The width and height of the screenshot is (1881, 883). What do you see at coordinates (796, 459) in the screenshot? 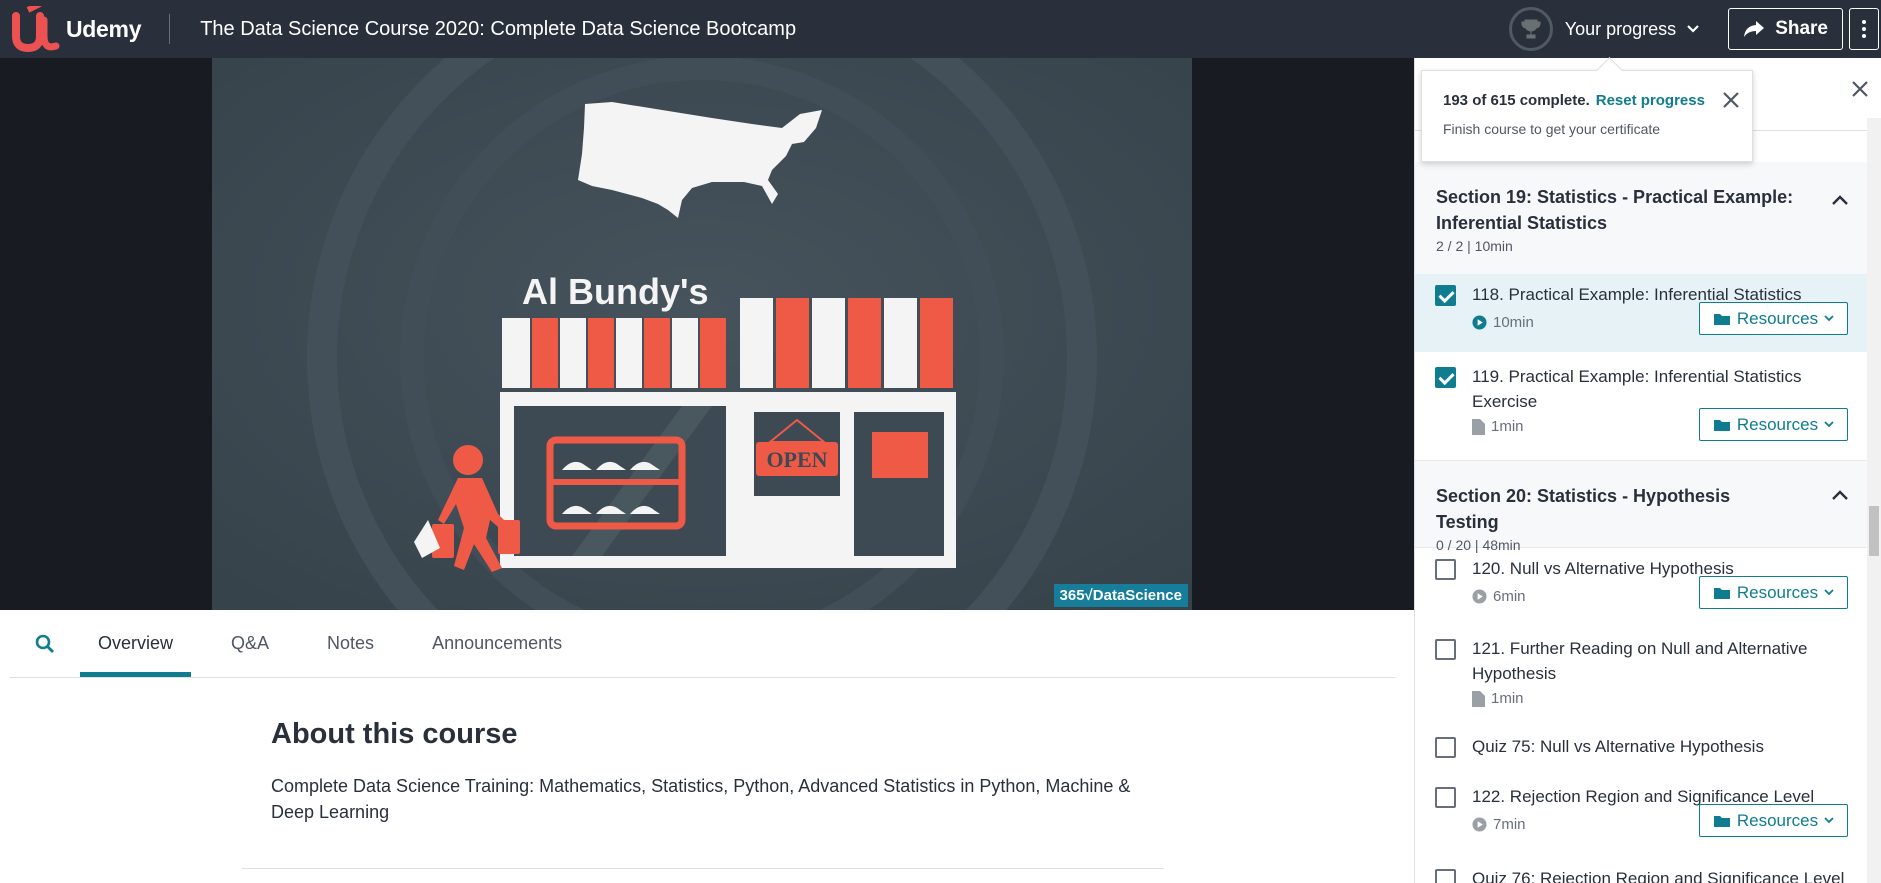
I see `open-sign: OPEN` at bounding box center [796, 459].